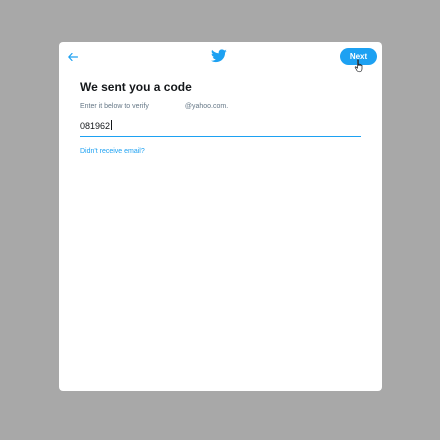 The height and width of the screenshot is (440, 440). What do you see at coordinates (112, 151) in the screenshot?
I see `resend-email-link: Didn't receive email?` at bounding box center [112, 151].